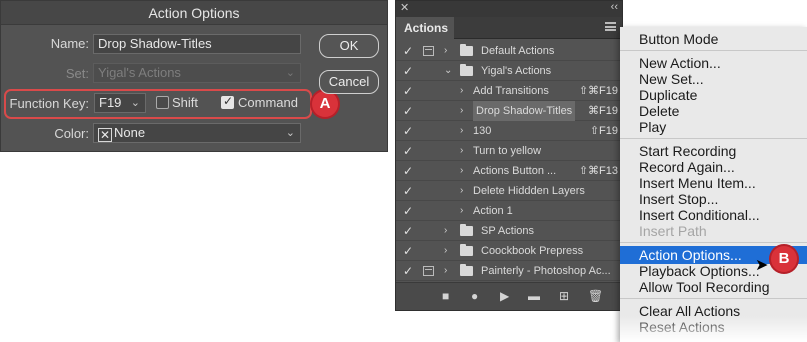 This screenshot has height=342, width=807. Describe the element at coordinates (493, 211) in the screenshot. I see `action-name: Action 1` at that location.